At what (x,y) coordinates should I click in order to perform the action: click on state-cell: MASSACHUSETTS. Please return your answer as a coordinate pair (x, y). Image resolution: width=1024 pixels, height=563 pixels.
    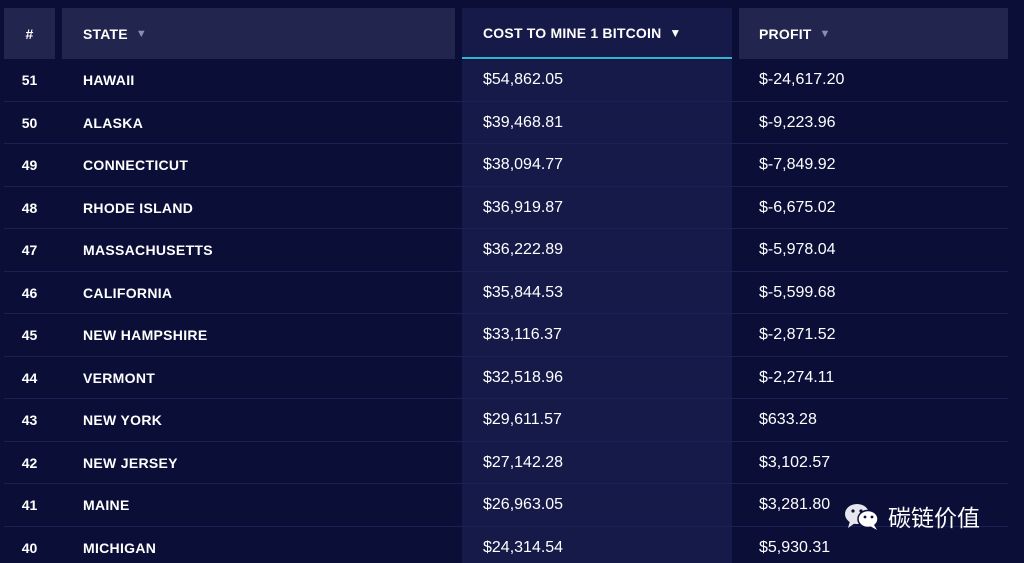
    Looking at the image, I should click on (148, 250).